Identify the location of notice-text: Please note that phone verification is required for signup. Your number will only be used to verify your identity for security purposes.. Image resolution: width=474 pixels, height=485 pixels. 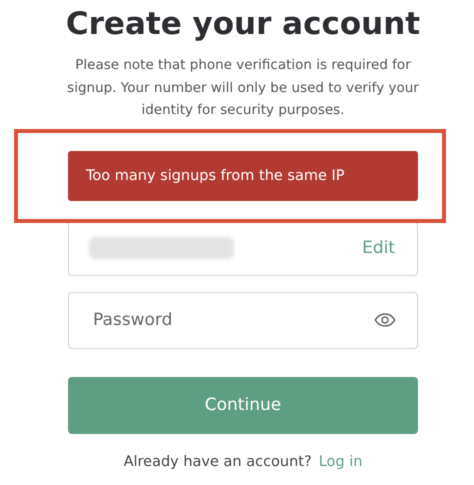
(243, 88).